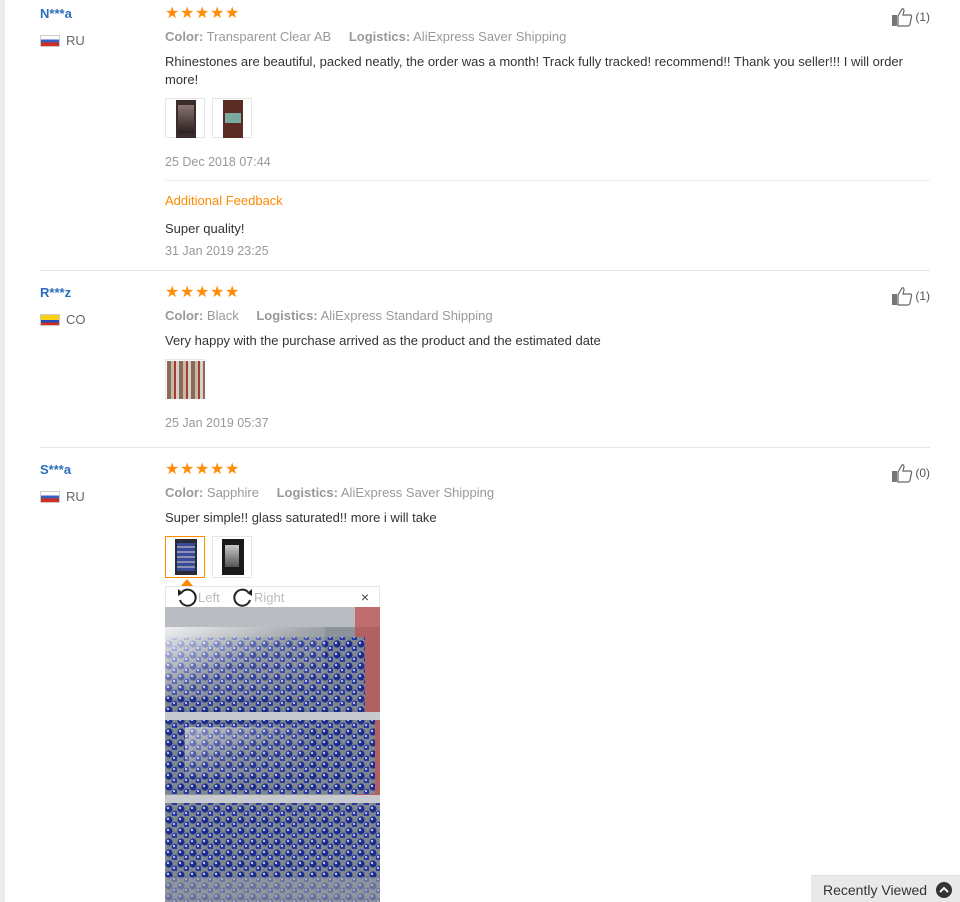 This screenshot has width=960, height=902. What do you see at coordinates (875, 890) in the screenshot?
I see `recently-viewed-label: Recently Viewed` at bounding box center [875, 890].